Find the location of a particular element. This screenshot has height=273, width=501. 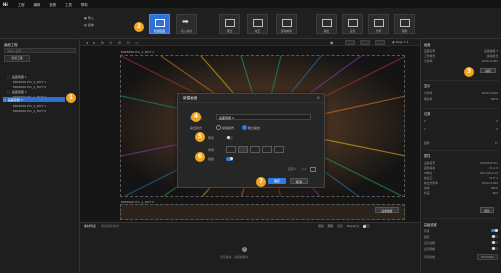

import-button: ▣ 导入 is located at coordinates (89, 18).